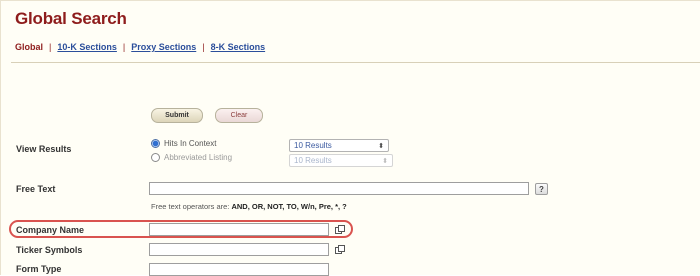 The image size is (700, 276). Describe the element at coordinates (163, 47) in the screenshot. I see `nav-link-proxy-sections: Proxy Sections` at that location.